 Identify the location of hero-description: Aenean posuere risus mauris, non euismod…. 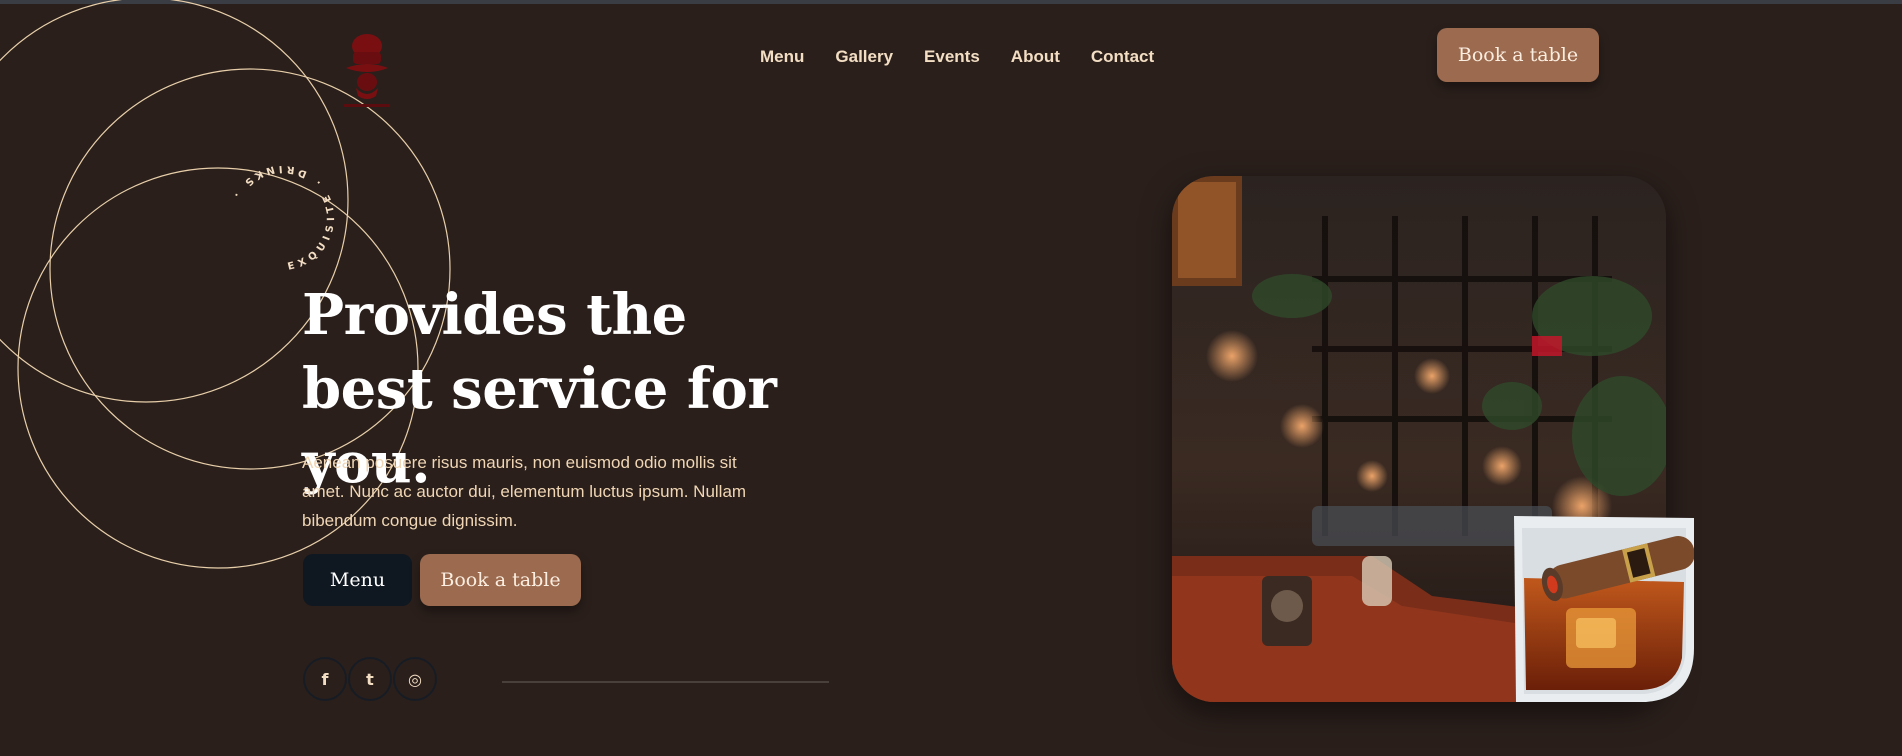
(524, 491).